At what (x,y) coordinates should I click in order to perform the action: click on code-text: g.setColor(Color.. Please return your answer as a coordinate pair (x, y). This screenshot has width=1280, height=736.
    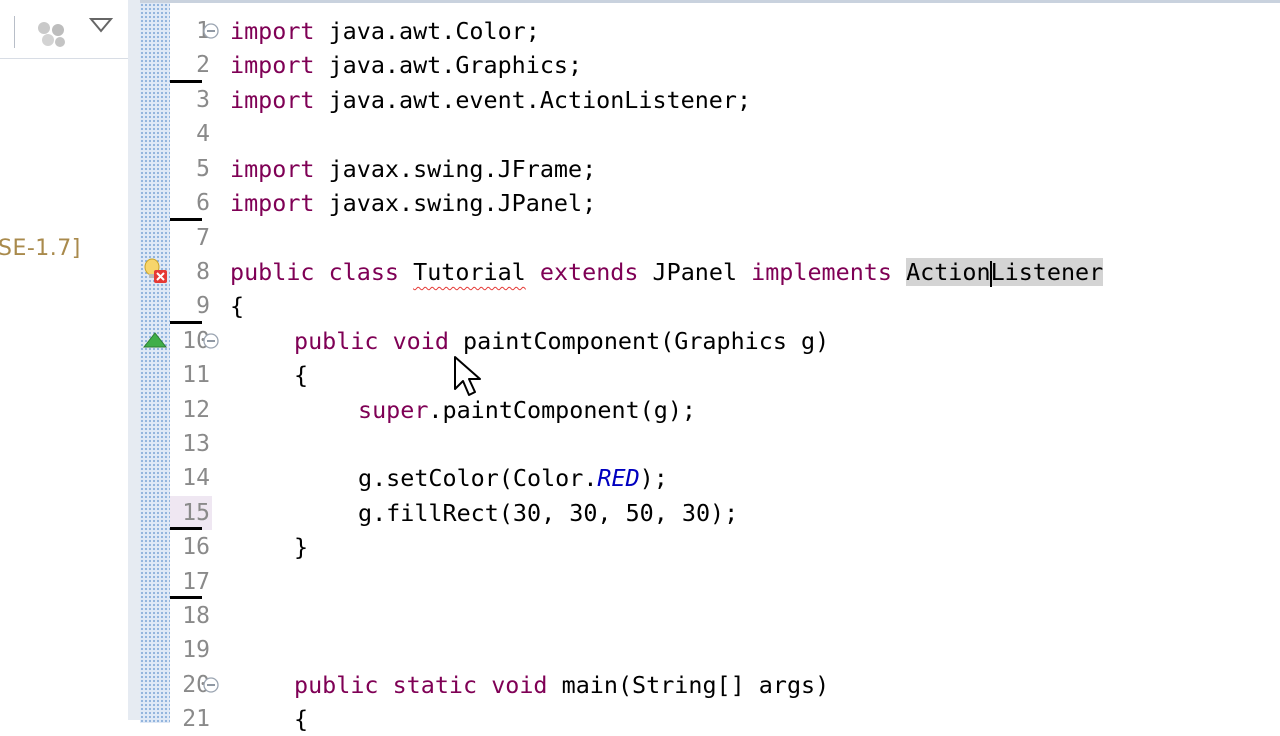
    Looking at the image, I should click on (478, 478).